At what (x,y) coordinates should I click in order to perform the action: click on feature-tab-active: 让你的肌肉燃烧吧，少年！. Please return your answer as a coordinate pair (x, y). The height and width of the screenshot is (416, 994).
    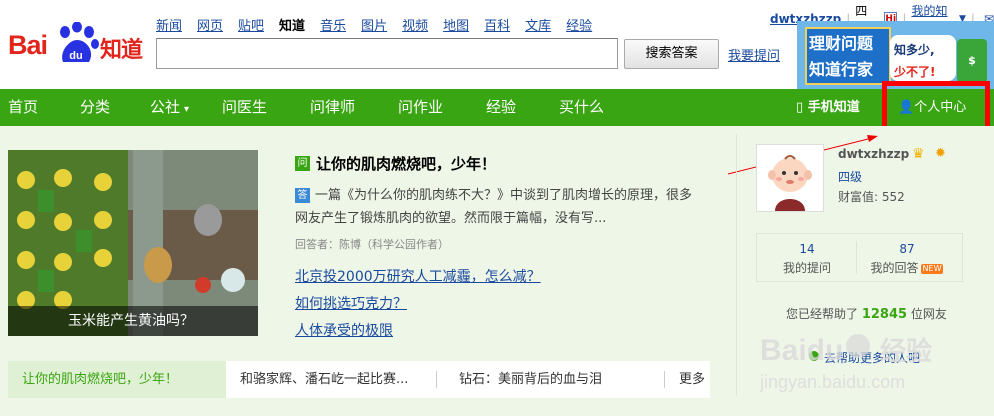
    Looking at the image, I should click on (117, 379).